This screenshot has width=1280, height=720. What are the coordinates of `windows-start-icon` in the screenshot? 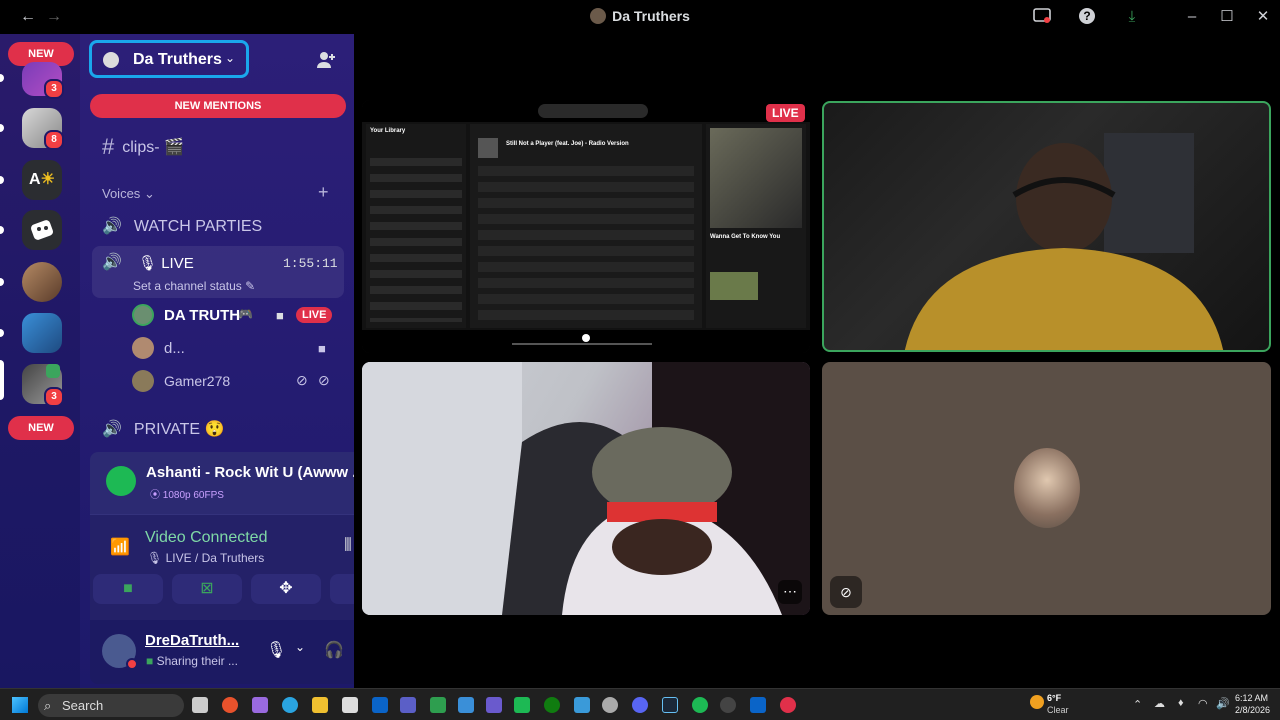 It's located at (20, 705).